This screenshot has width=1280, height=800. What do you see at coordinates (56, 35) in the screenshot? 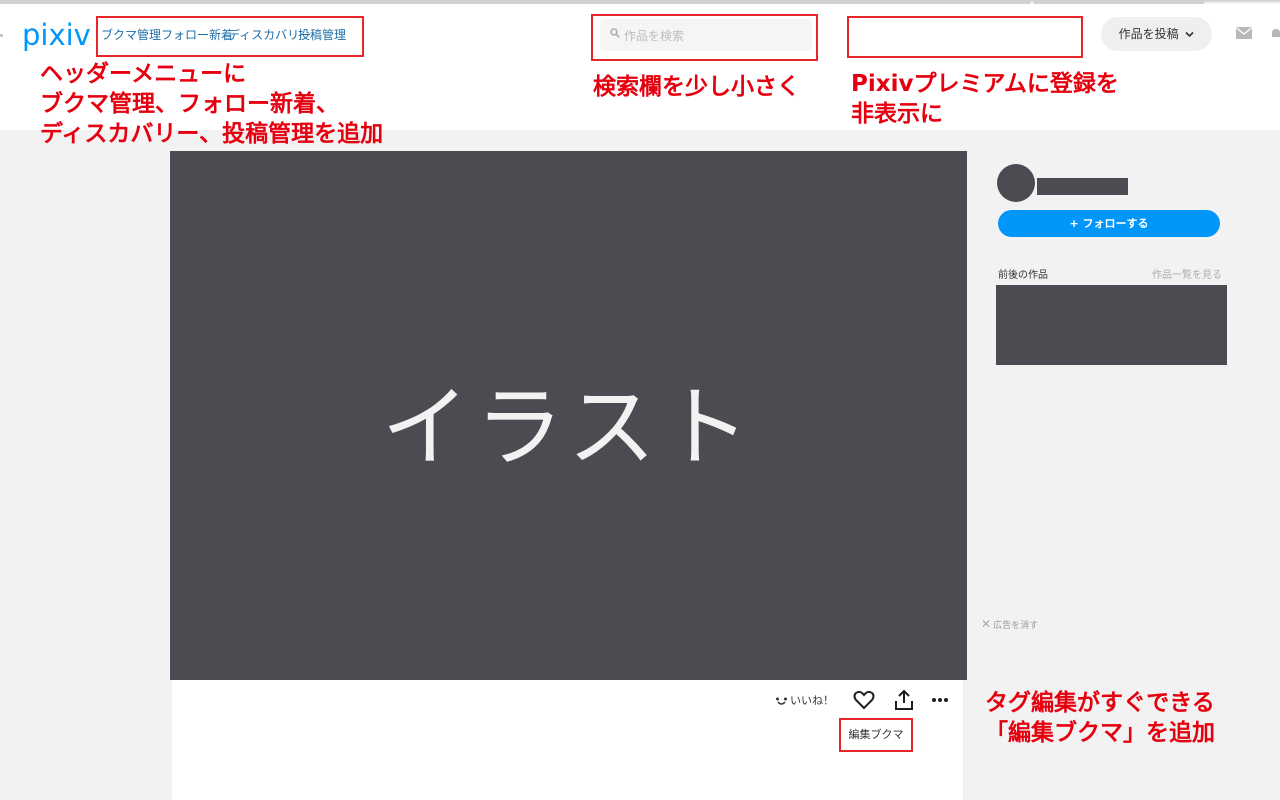
I see `pixiv-logo: pixiv` at bounding box center [56, 35].